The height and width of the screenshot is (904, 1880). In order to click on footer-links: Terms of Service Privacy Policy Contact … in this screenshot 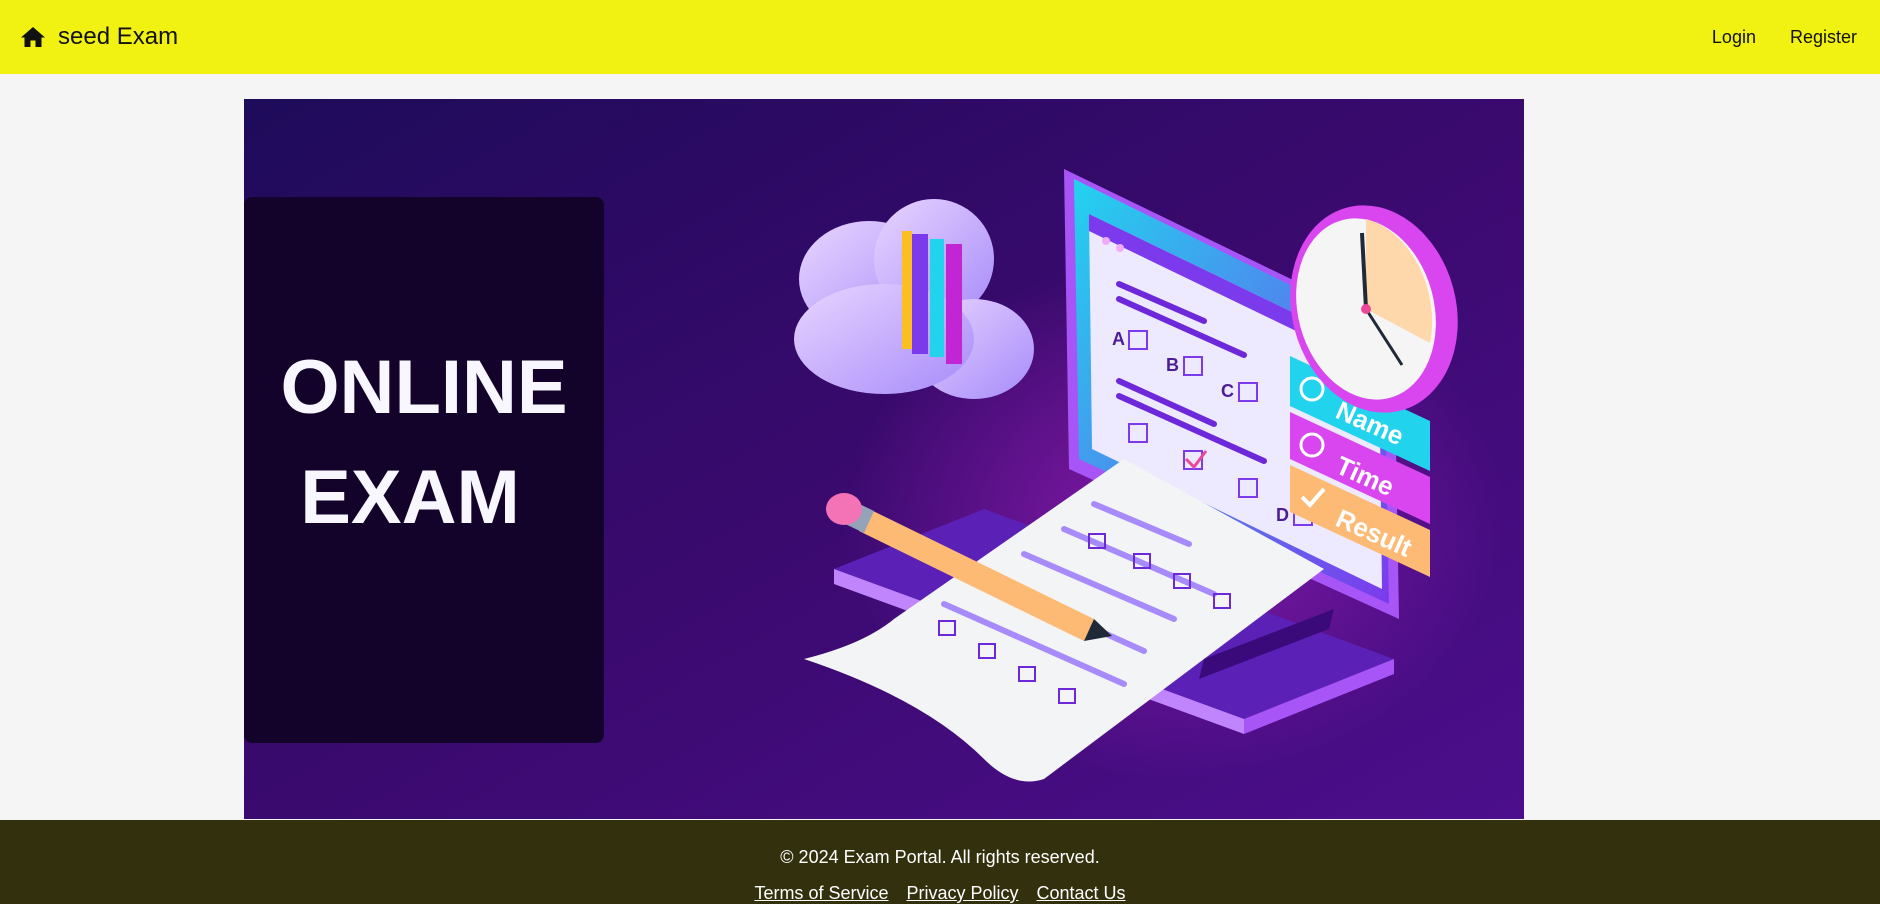, I will do `click(940, 893)`.